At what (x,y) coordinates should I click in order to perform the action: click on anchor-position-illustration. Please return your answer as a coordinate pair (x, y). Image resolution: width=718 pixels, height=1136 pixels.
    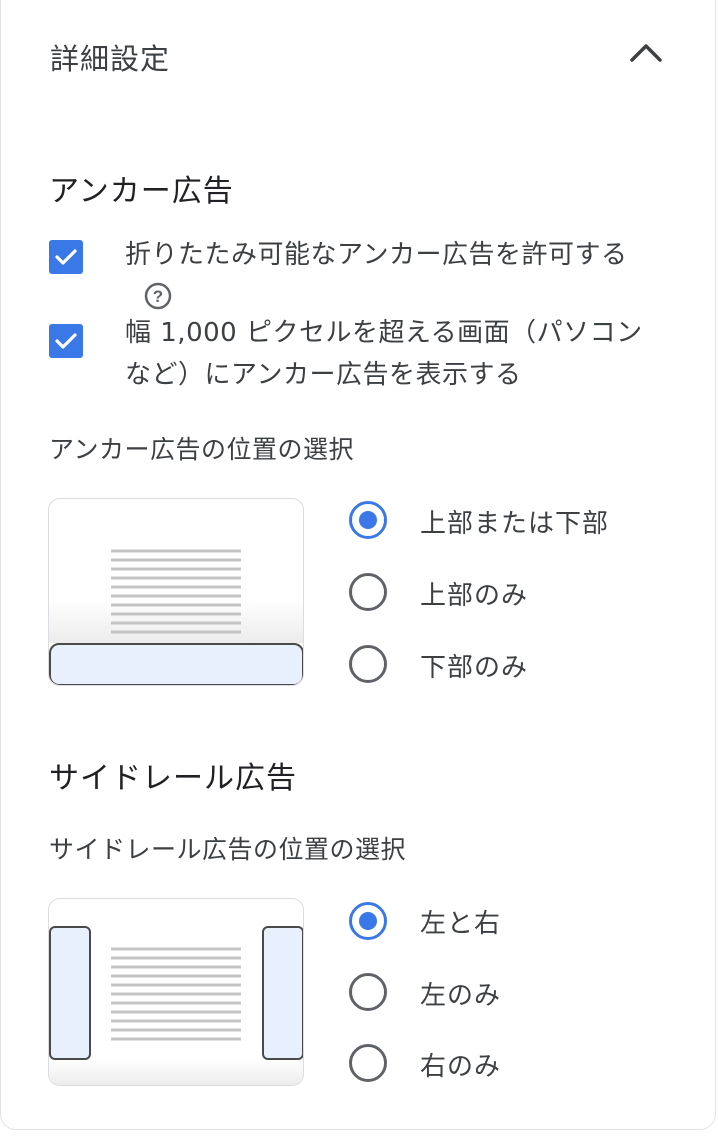
    Looking at the image, I should click on (176, 592).